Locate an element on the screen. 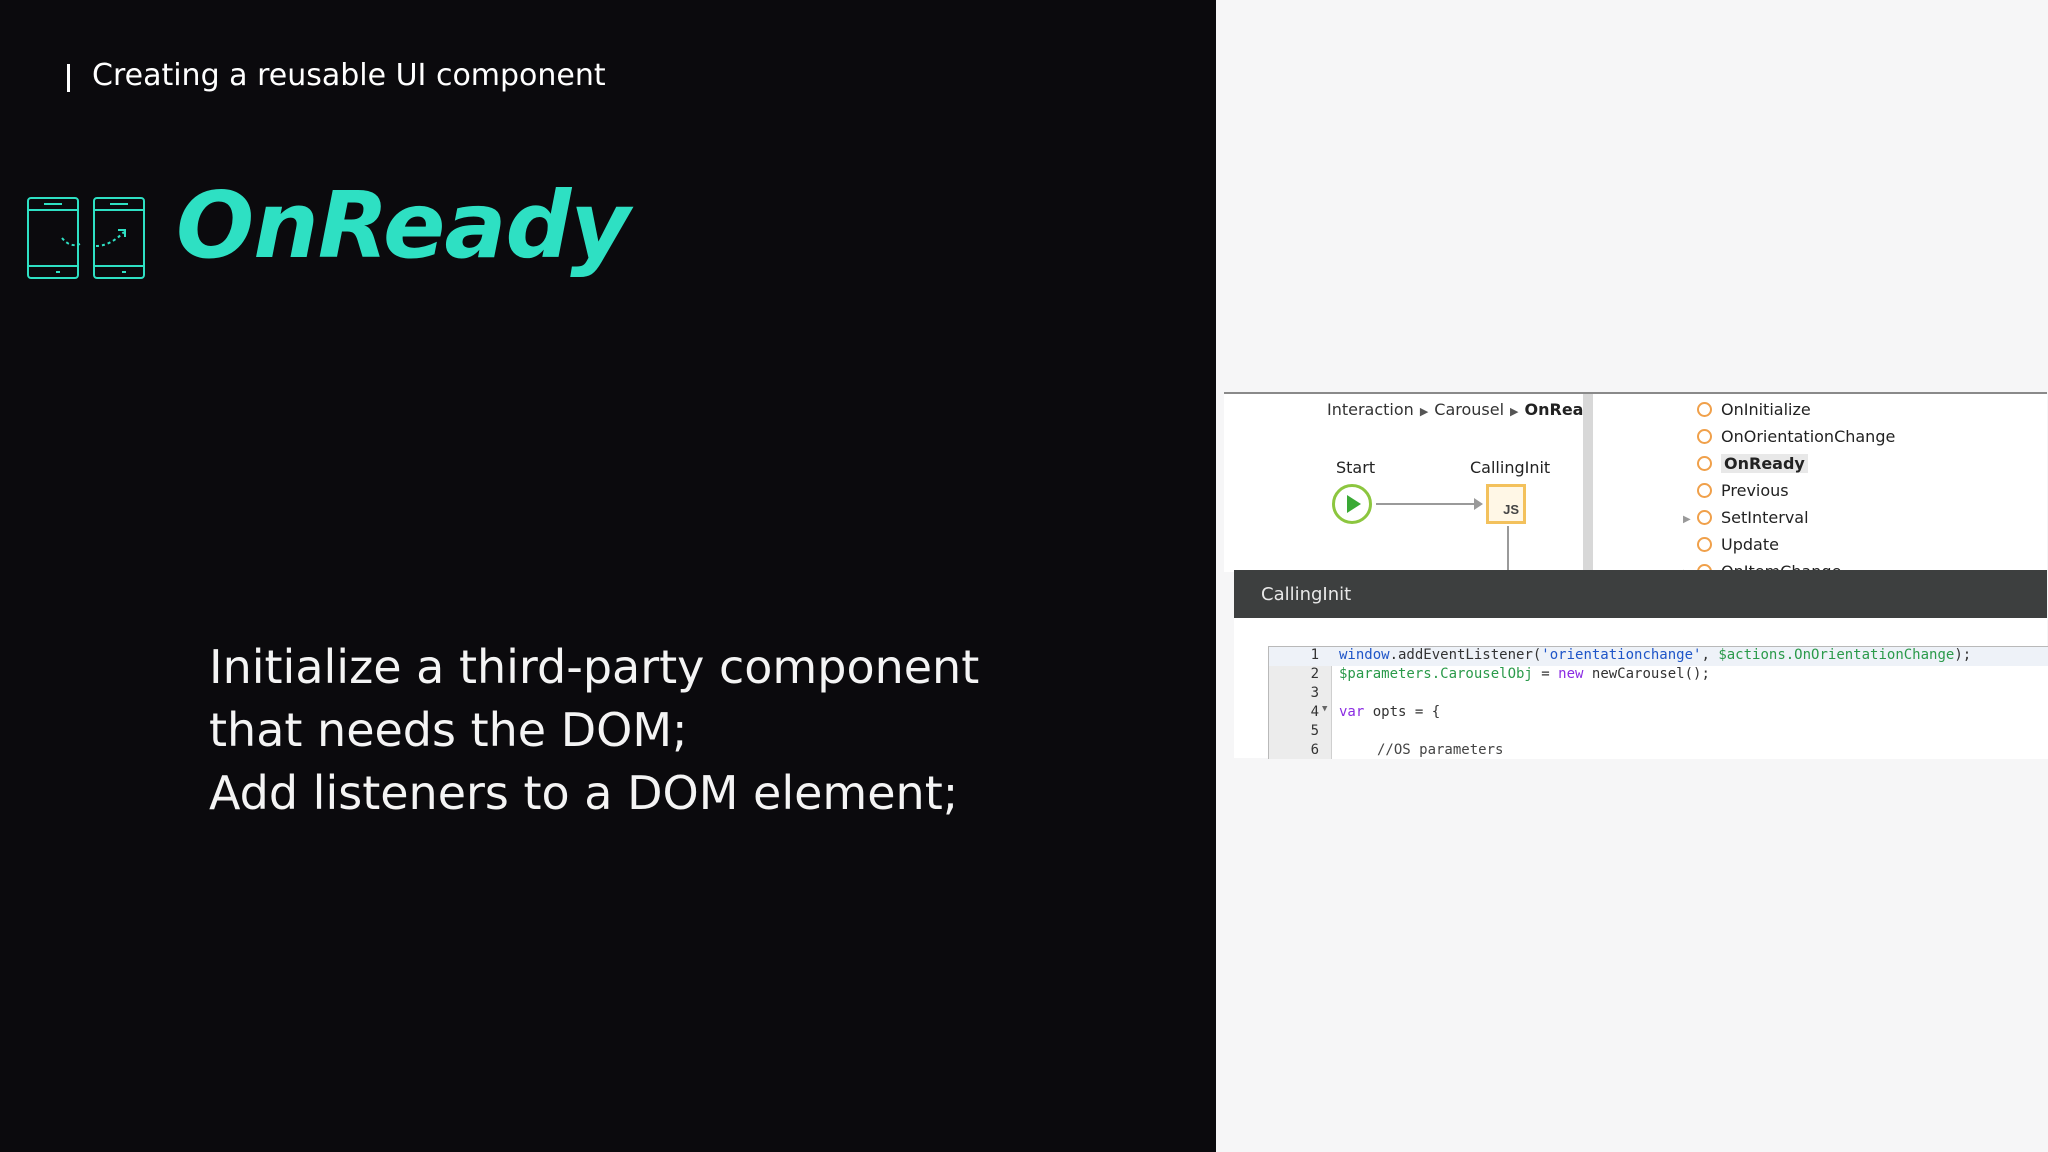 This screenshot has width=2048, height=1152. line-number: 6 is located at coordinates (1314, 750).